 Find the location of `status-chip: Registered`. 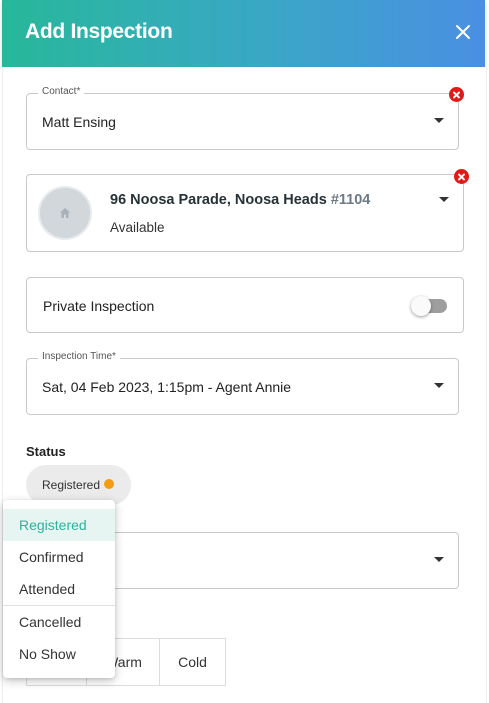

status-chip: Registered is located at coordinates (78, 485).